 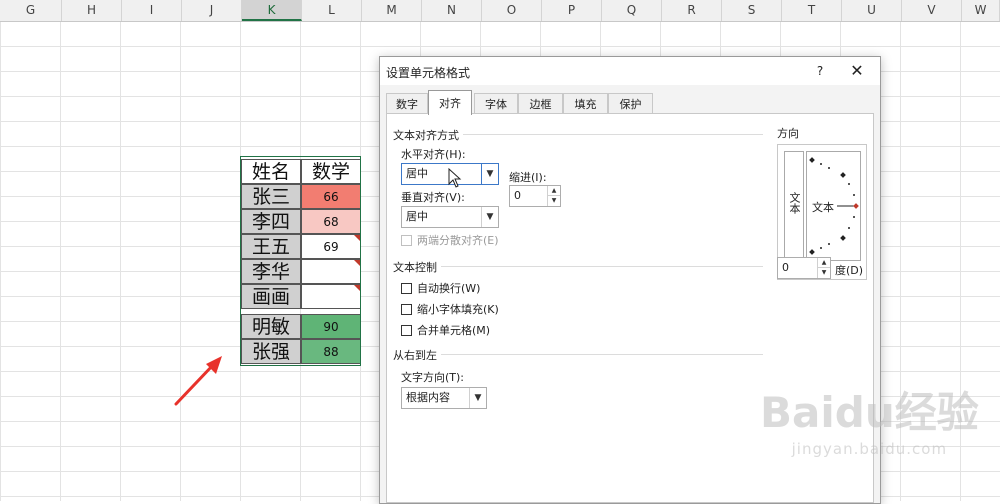 What do you see at coordinates (630, 71) in the screenshot?
I see `dialog-titlebar: 设置单元格格式 ? ✕` at bounding box center [630, 71].